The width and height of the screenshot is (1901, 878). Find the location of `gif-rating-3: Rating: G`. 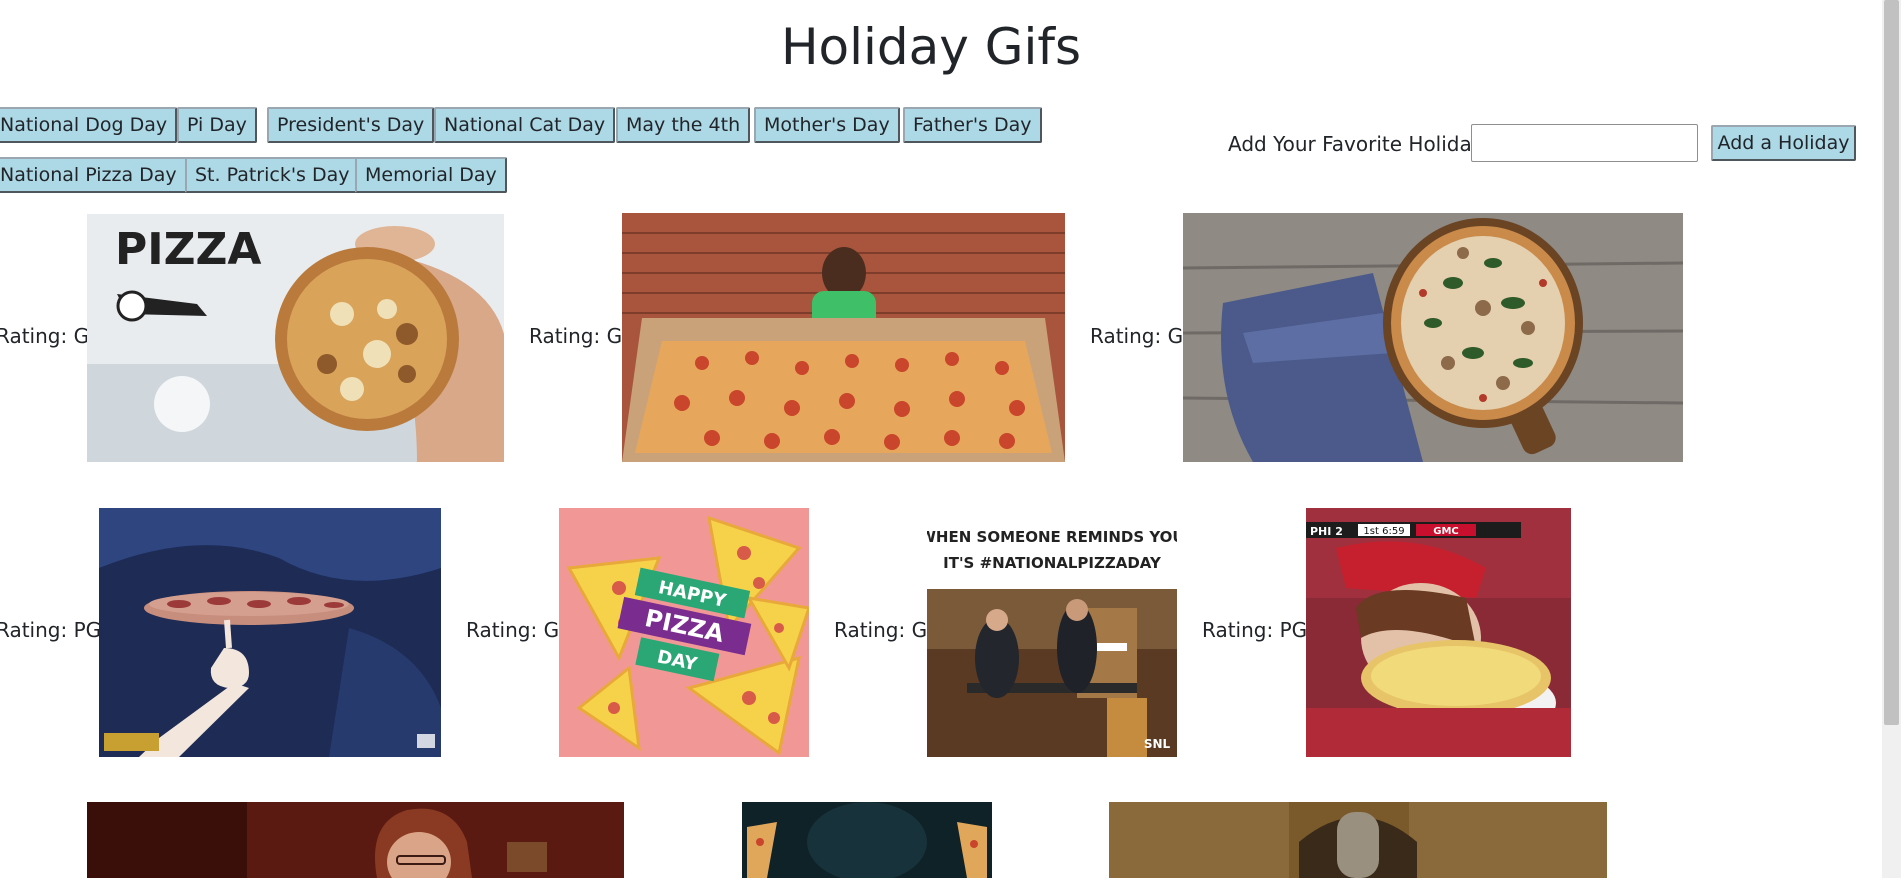

gif-rating-3: Rating: G is located at coordinates (1137, 336).